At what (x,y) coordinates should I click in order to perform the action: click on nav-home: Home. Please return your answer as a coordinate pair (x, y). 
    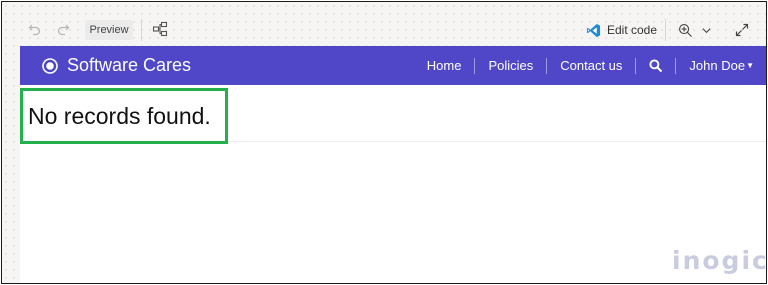
    Looking at the image, I should click on (444, 65).